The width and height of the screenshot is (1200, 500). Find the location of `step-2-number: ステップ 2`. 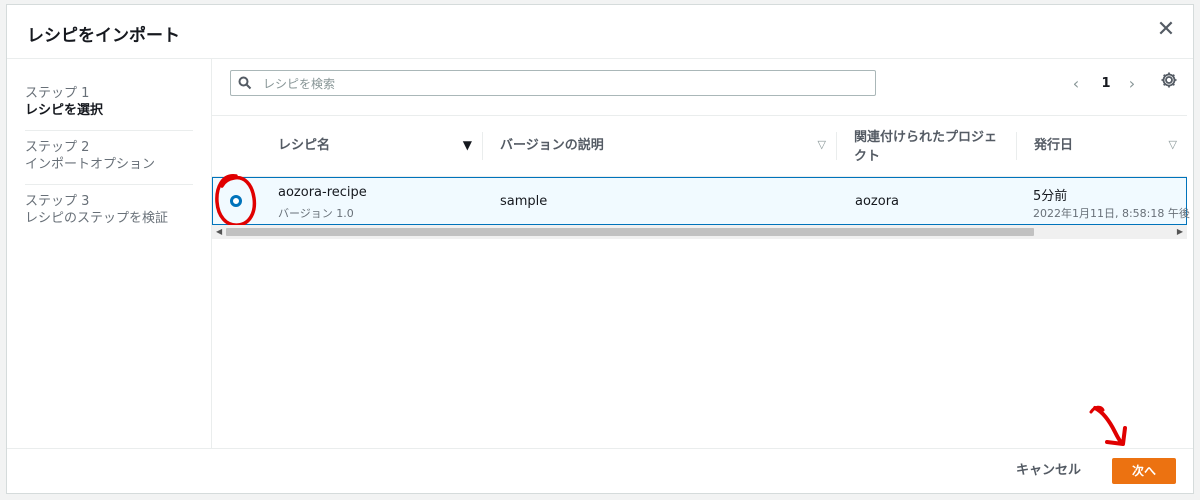

step-2-number: ステップ 2 is located at coordinates (57, 147).